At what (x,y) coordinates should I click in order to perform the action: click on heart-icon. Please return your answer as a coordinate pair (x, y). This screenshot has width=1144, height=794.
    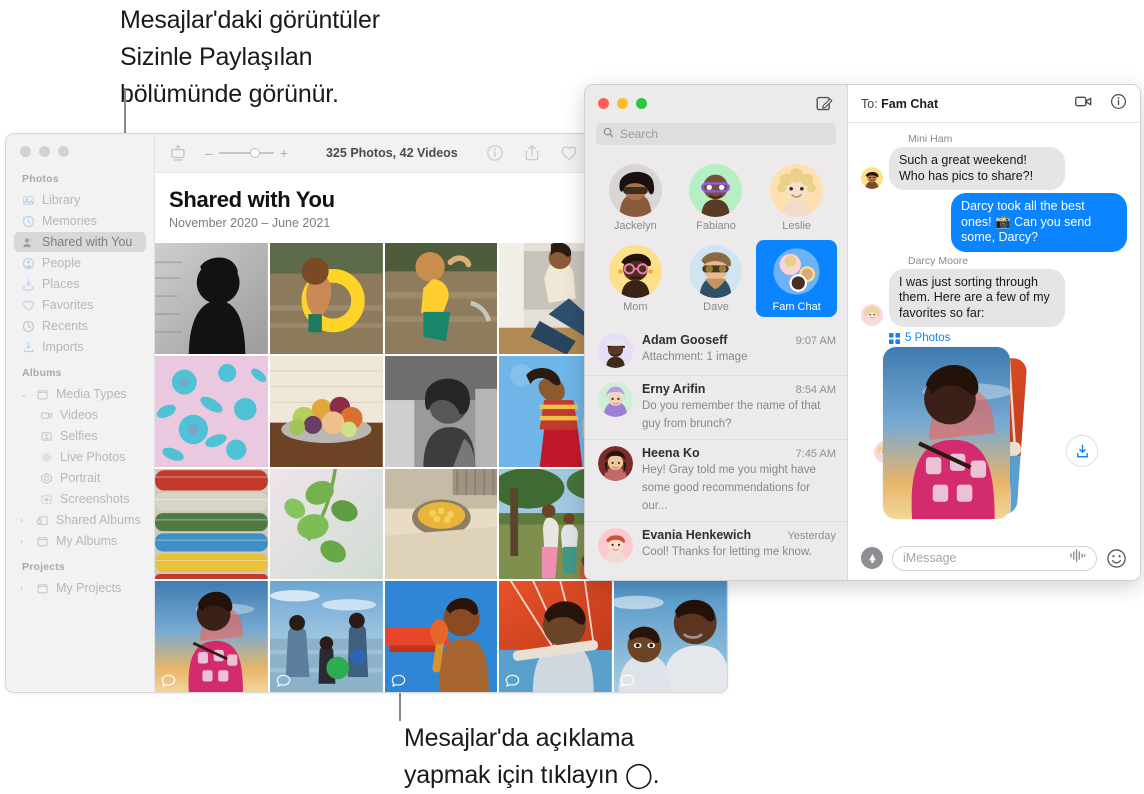
    Looking at the image, I should click on (569, 153).